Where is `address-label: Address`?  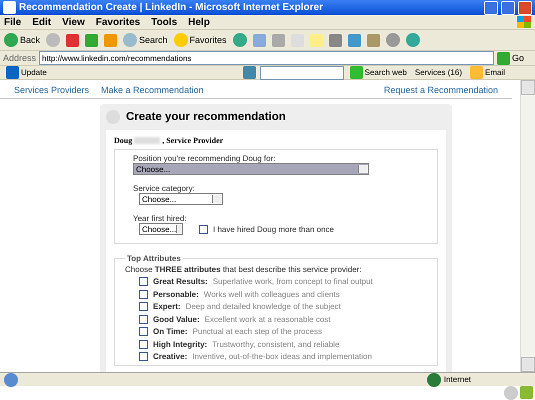 address-label: Address is located at coordinates (19, 58).